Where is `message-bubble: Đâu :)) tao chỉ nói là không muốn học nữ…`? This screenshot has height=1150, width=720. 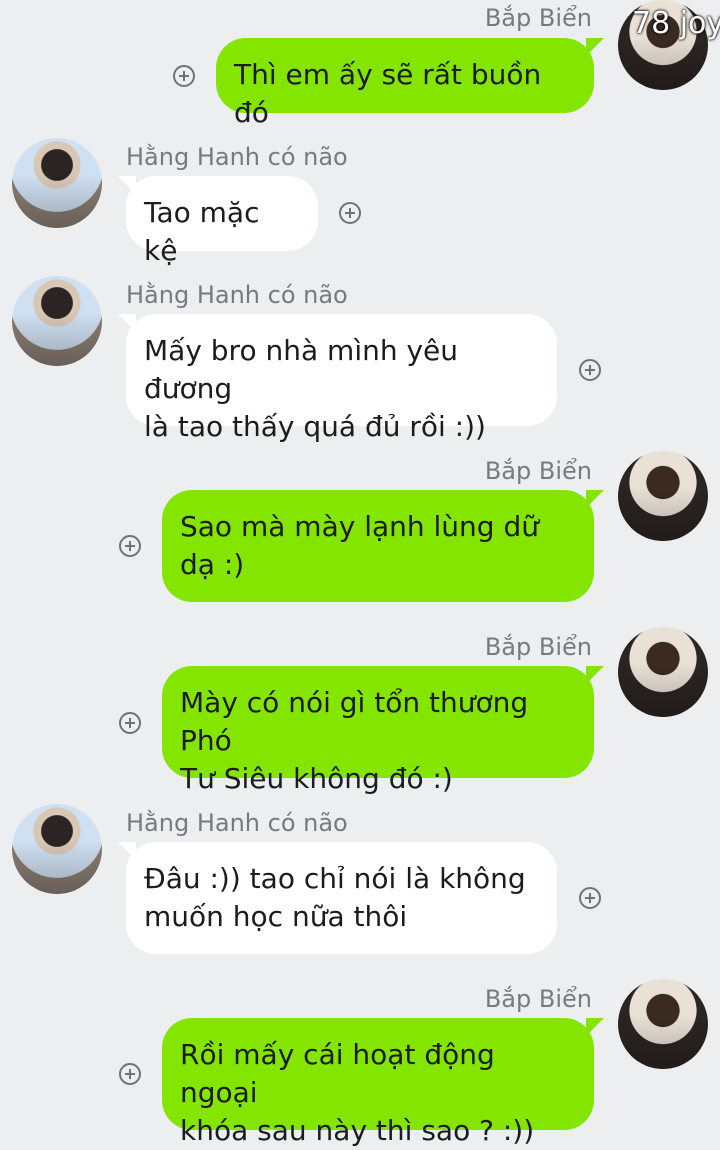
message-bubble: Đâu :)) tao chỉ nói là không muốn học nữ… is located at coordinates (341, 898).